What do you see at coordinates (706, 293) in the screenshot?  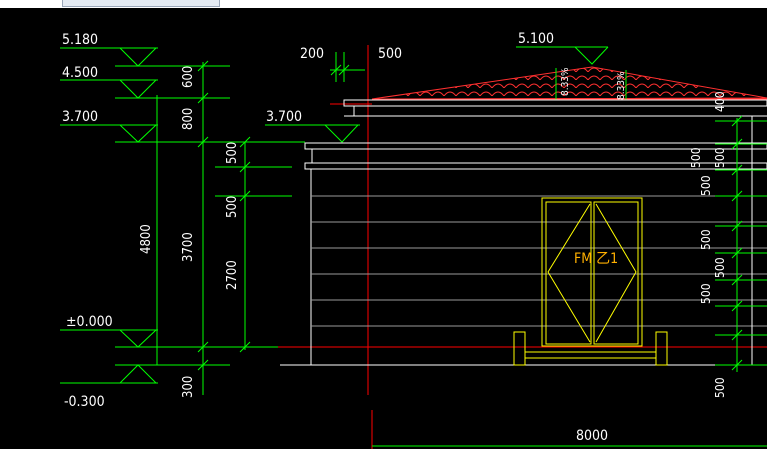 I see `dim-right-500-f: 500` at bounding box center [706, 293].